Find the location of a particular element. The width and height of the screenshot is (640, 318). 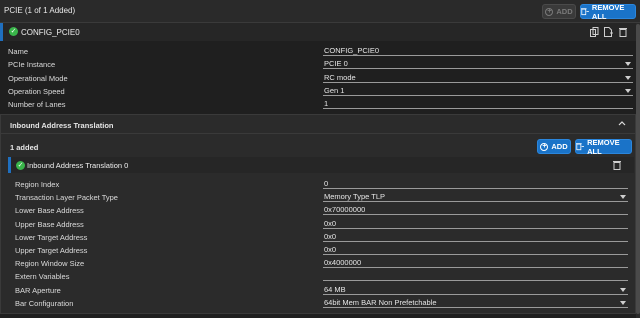

inbound-add-button: + ADD is located at coordinates (554, 146).